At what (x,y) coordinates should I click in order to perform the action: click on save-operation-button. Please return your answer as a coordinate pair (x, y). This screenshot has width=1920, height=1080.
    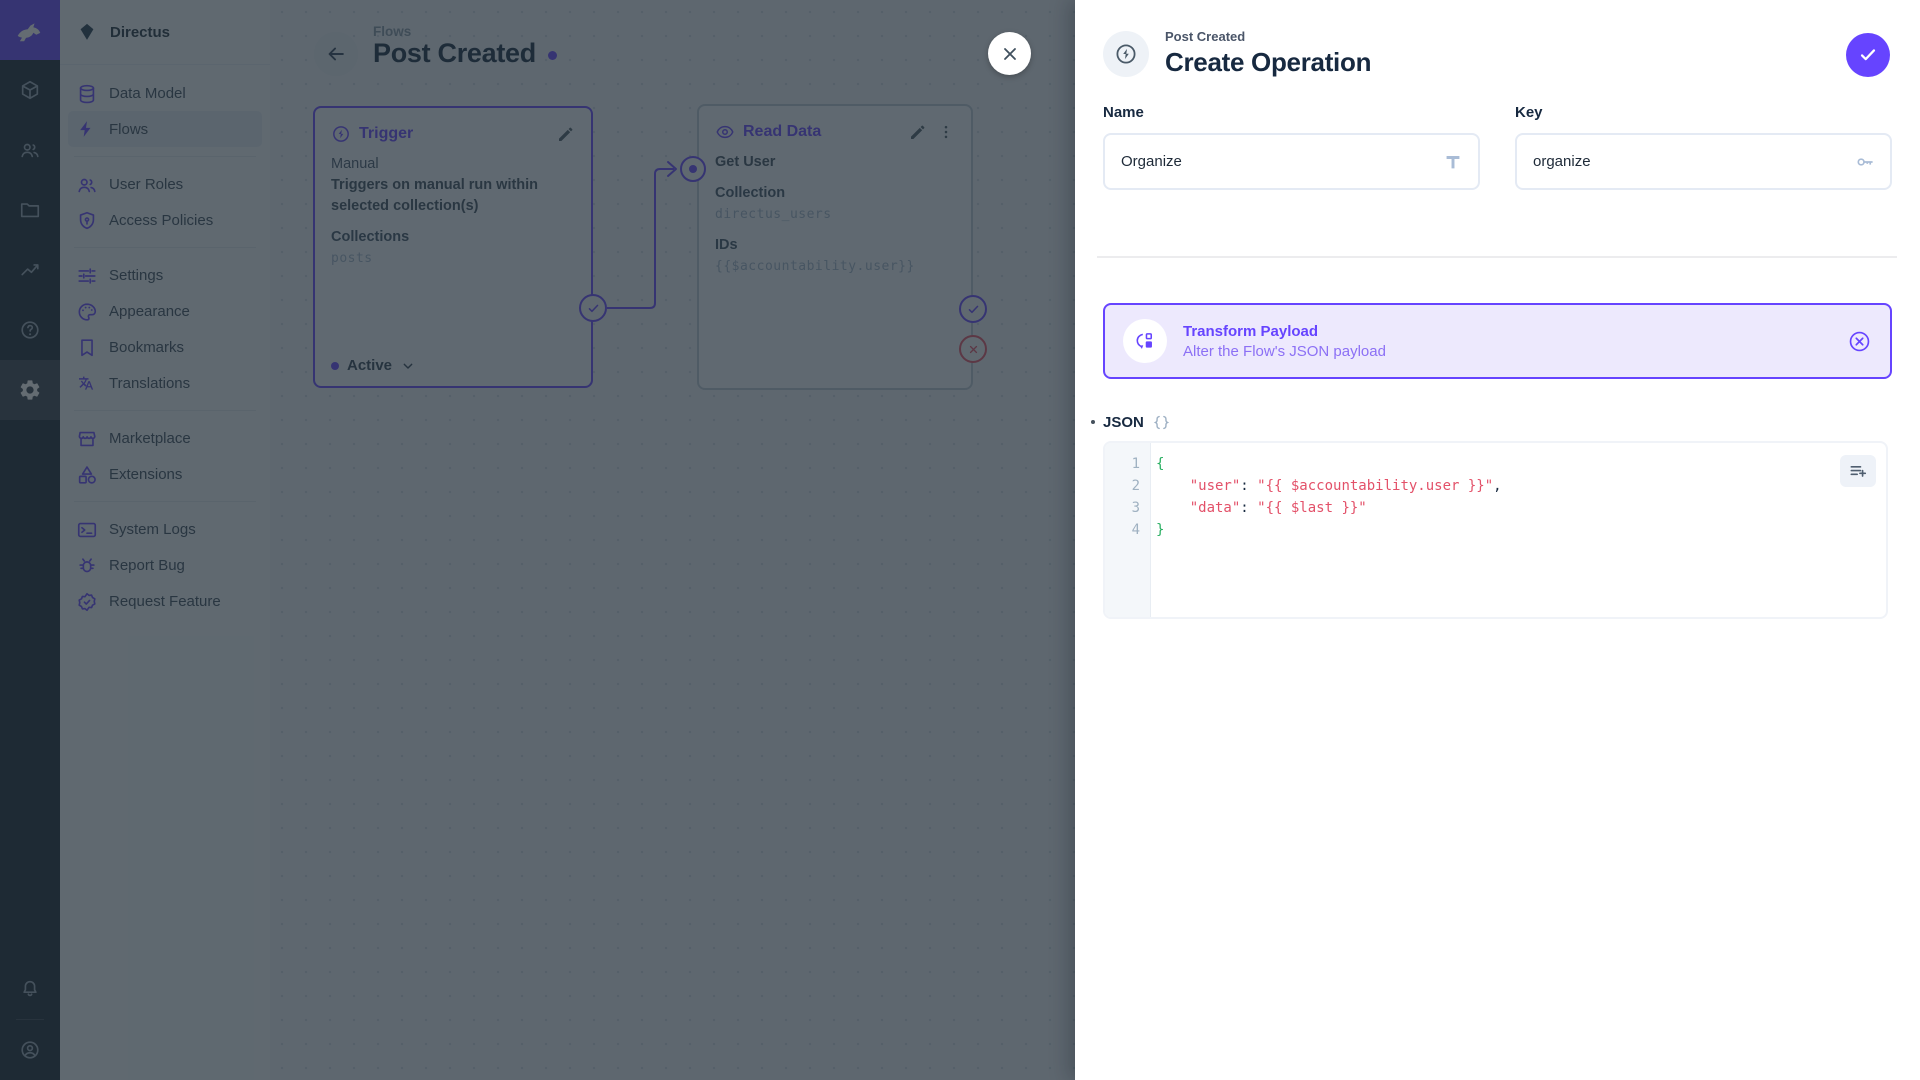
    Looking at the image, I should click on (1868, 55).